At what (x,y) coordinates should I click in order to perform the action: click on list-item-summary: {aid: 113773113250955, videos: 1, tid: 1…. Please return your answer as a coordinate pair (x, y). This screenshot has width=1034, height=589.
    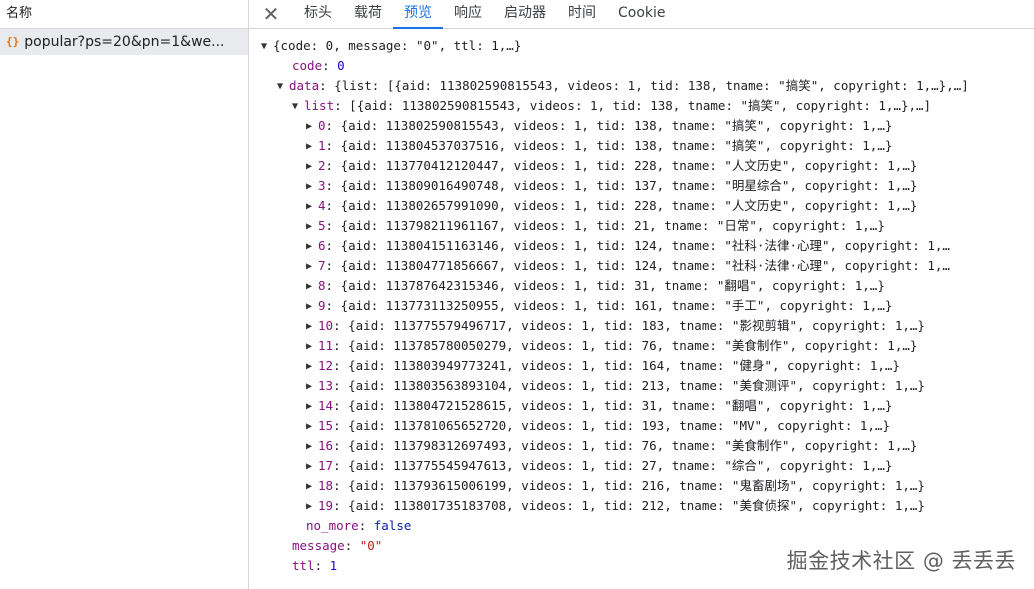
    Looking at the image, I should click on (616, 305).